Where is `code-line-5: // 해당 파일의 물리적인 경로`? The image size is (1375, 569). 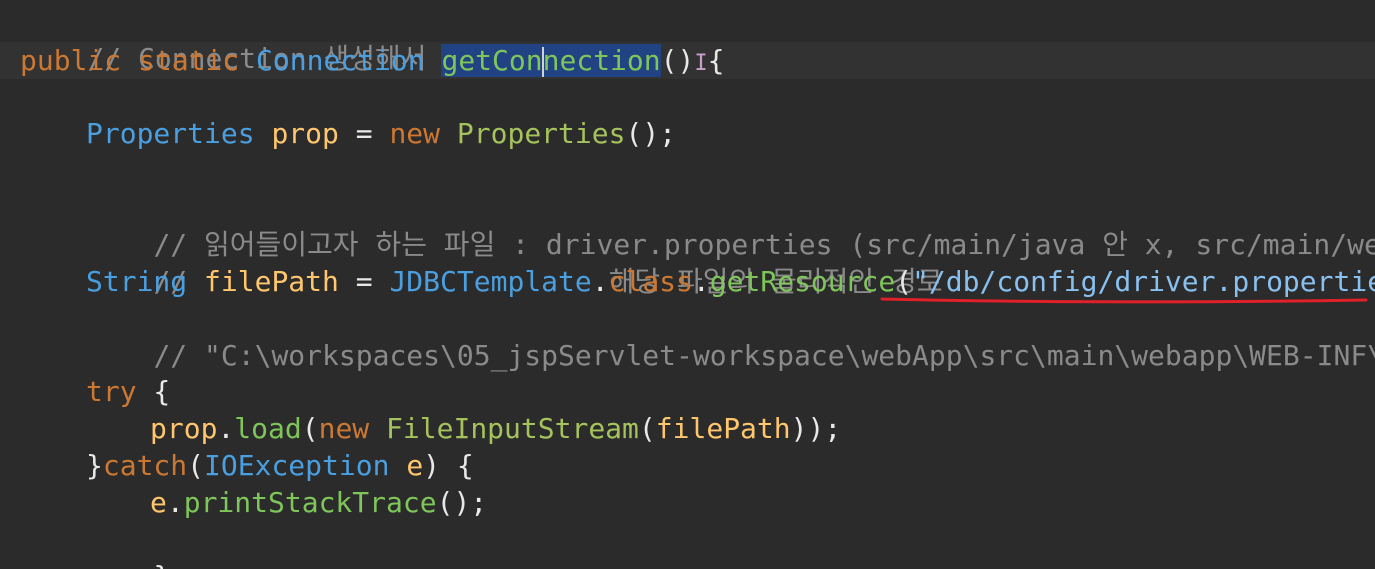 code-line-5: // 해당 파일의 물리적인 경로 is located at coordinates (471, 262).